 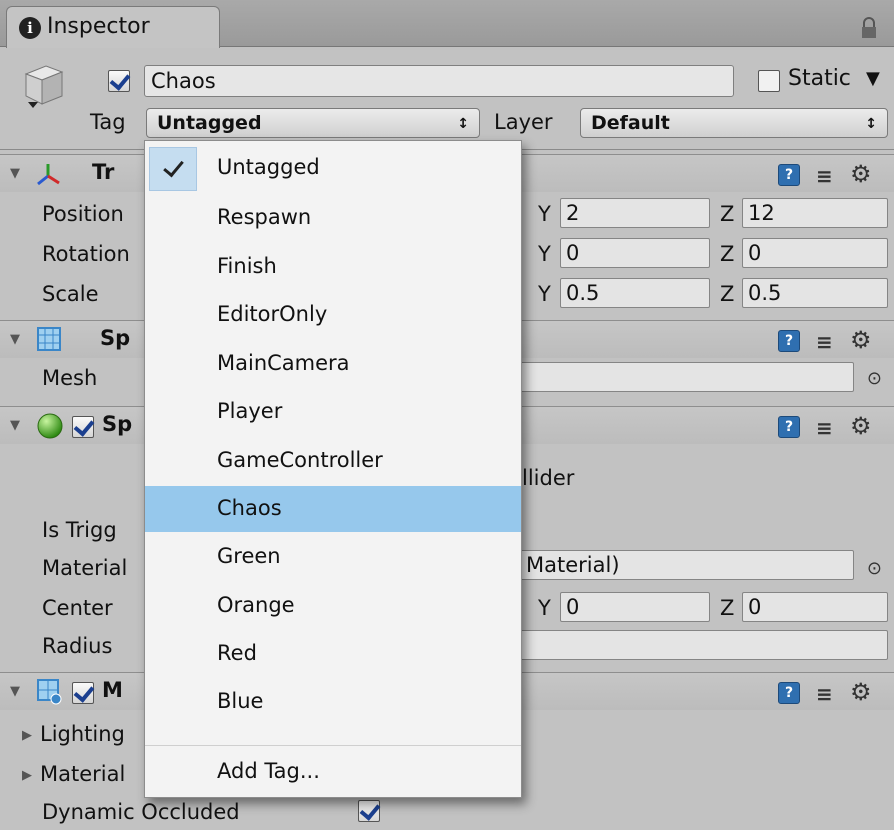 What do you see at coordinates (873, 78) in the screenshot?
I see `static-dropdown-arrow-icon: ▼` at bounding box center [873, 78].